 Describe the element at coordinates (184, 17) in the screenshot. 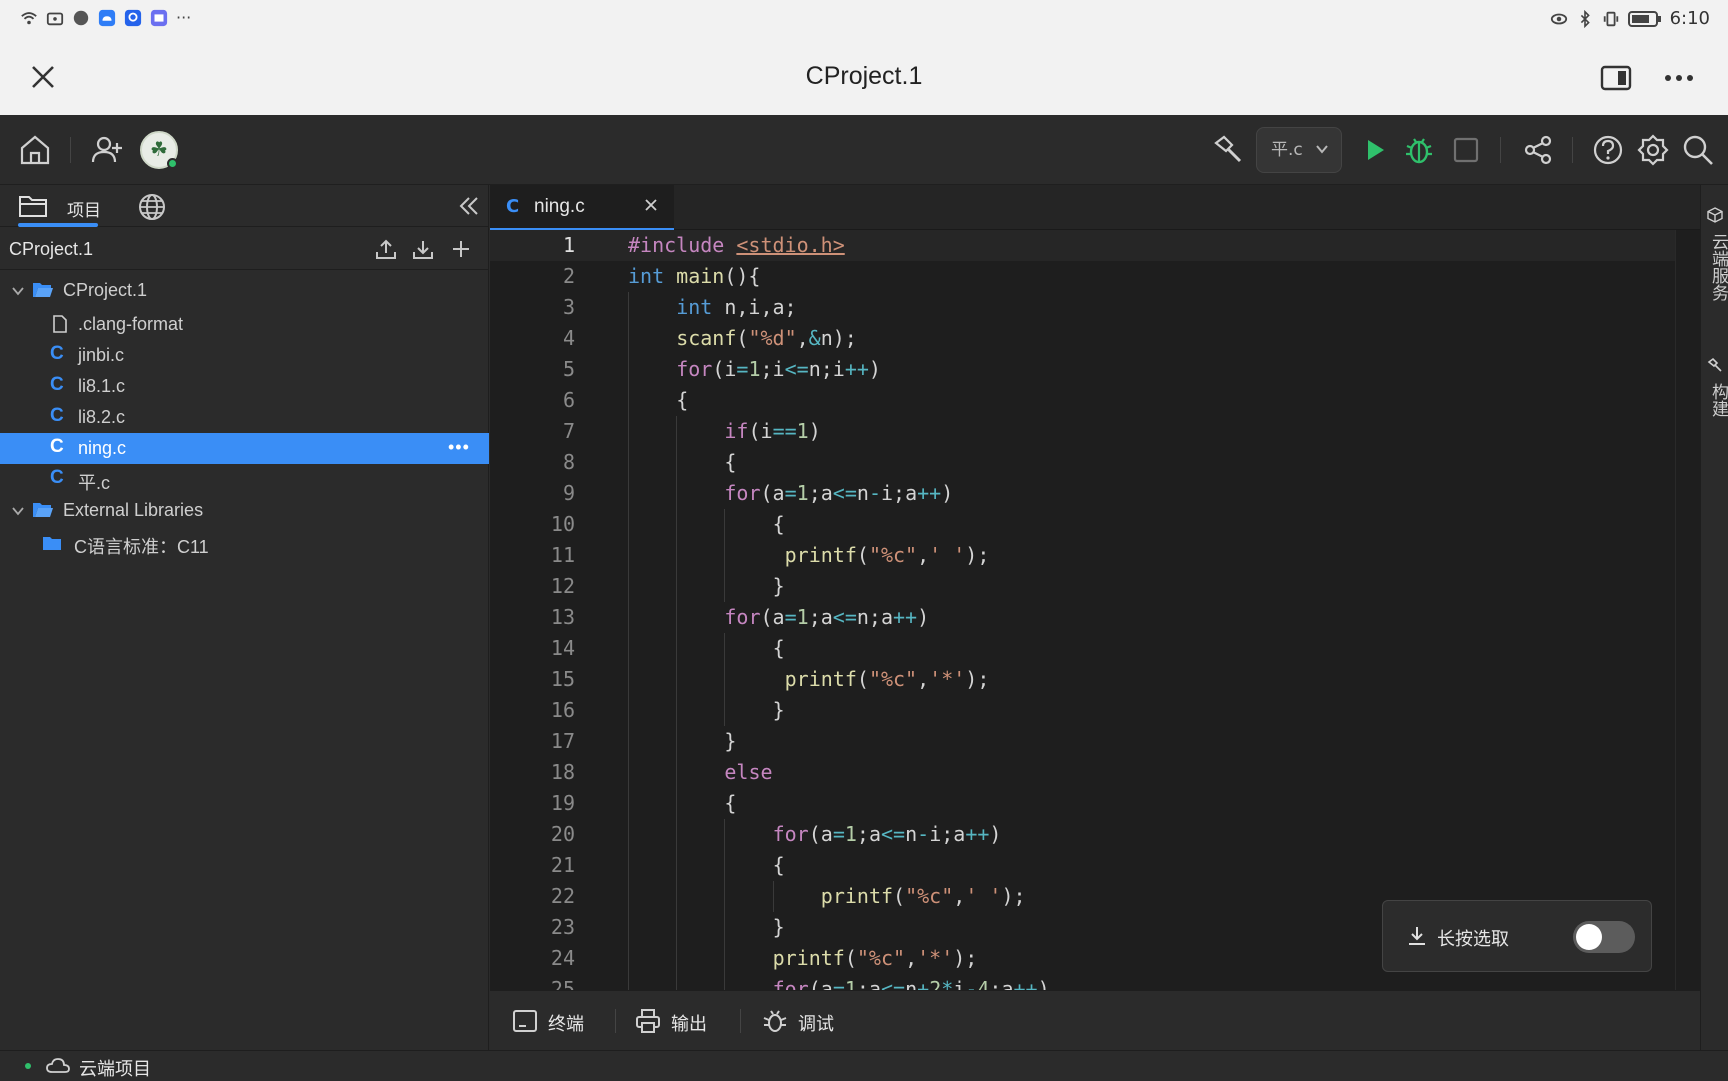

I see `more-notifications-icon: ···` at that location.